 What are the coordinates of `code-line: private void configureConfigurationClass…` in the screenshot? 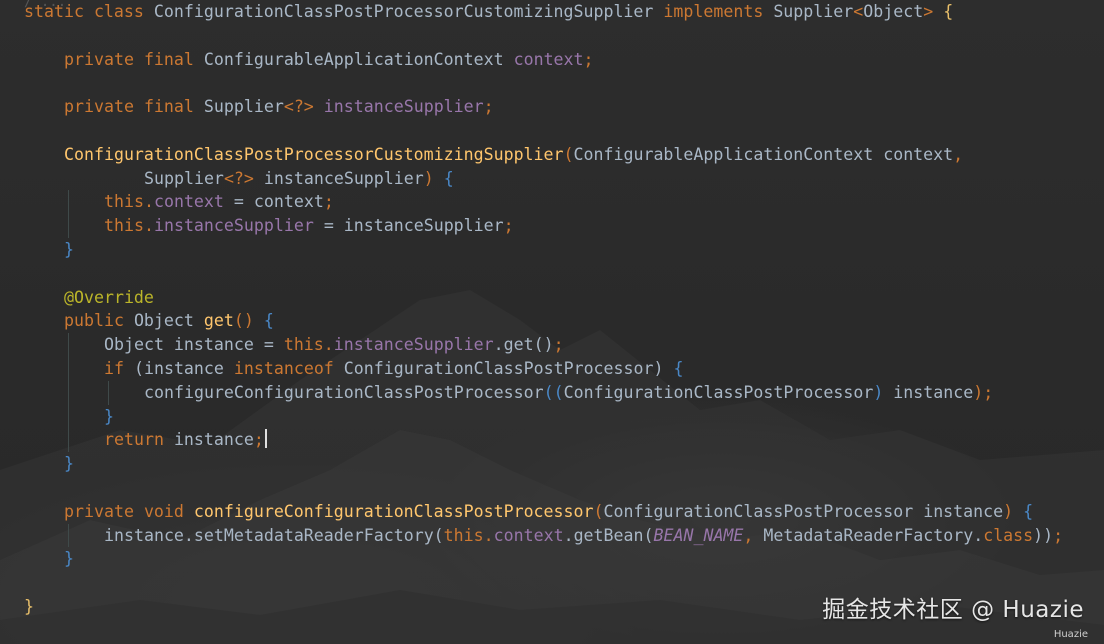 It's located at (552, 512).